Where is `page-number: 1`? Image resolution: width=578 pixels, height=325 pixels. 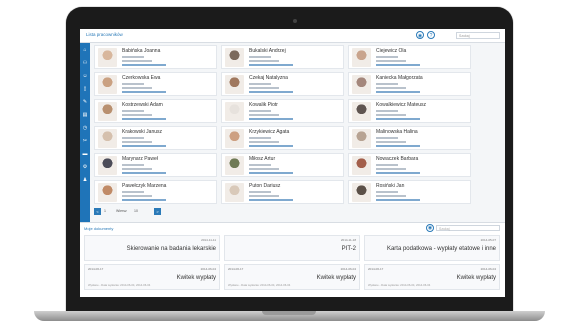
page-number: 1 is located at coordinates (105, 211).